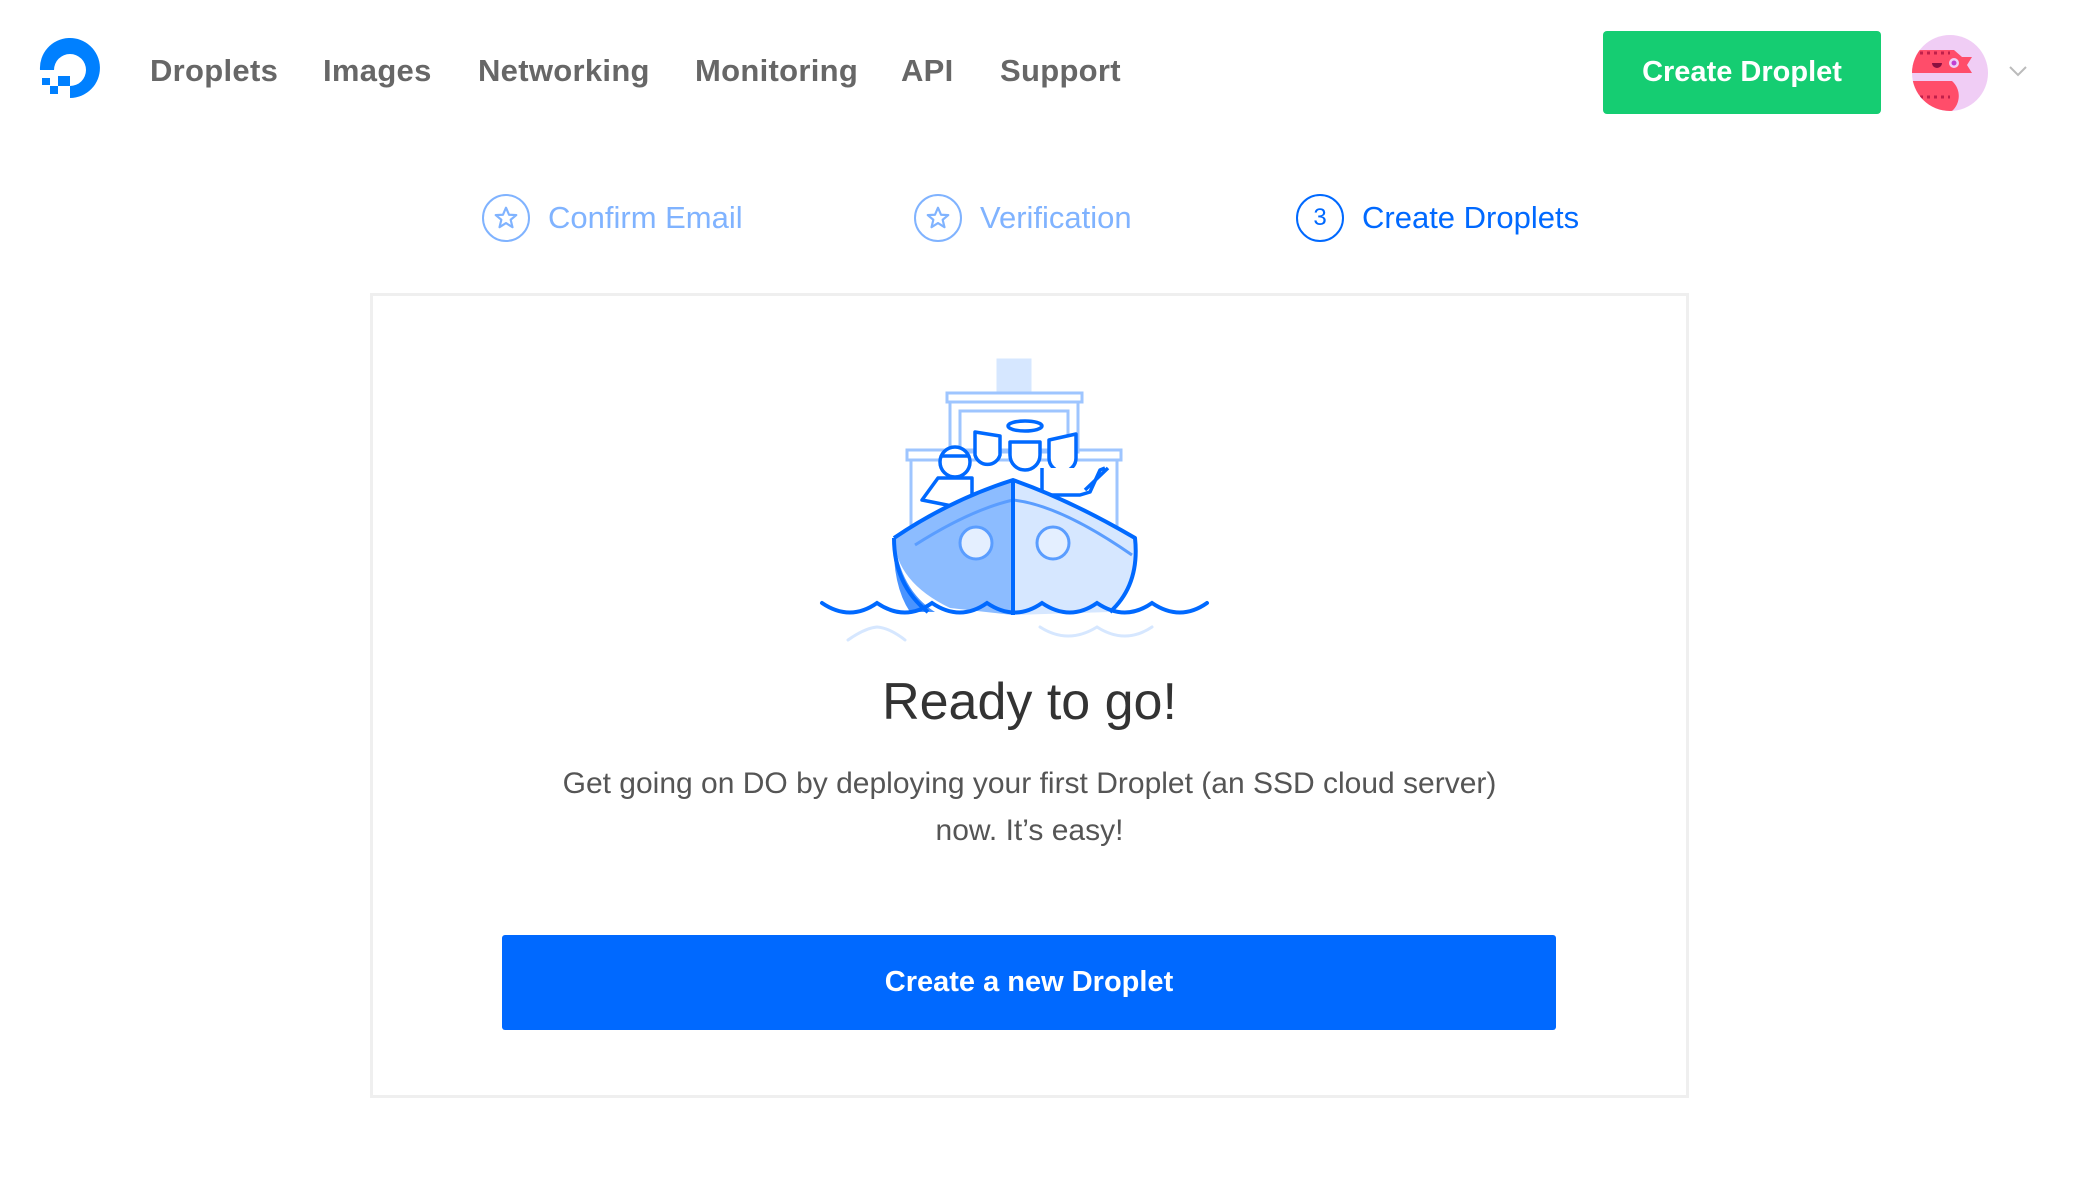  What do you see at coordinates (927, 71) in the screenshot?
I see `nav-api: API` at bounding box center [927, 71].